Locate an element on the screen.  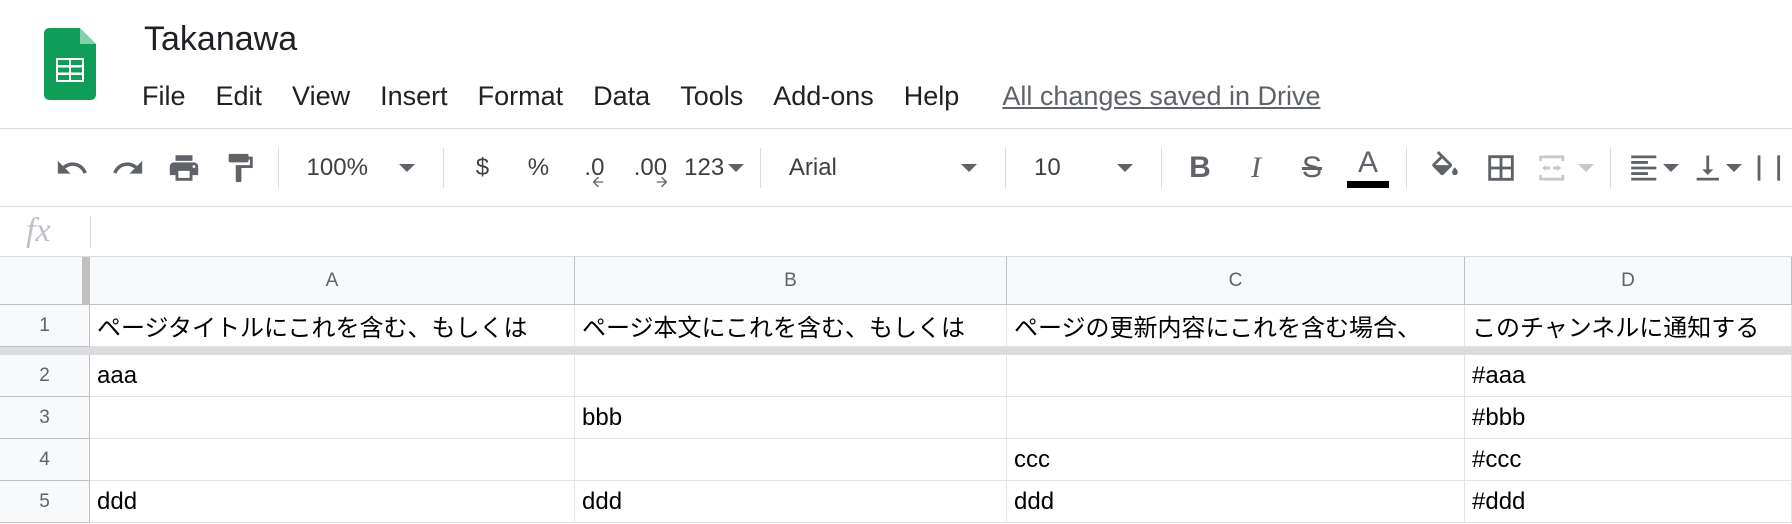
undo-button is located at coordinates (72, 168).